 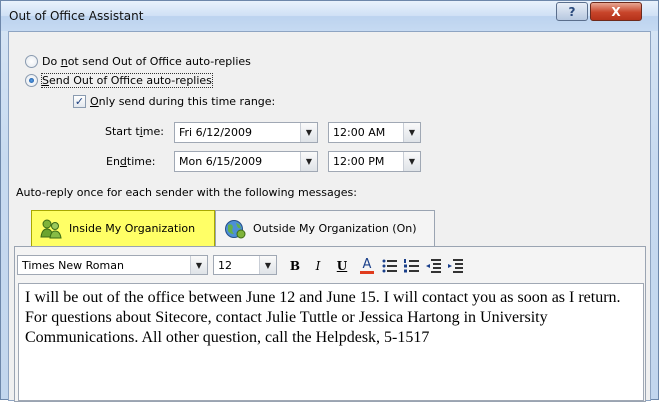 I want to click on font-select: Times New Roman ▼, so click(x=112, y=265).